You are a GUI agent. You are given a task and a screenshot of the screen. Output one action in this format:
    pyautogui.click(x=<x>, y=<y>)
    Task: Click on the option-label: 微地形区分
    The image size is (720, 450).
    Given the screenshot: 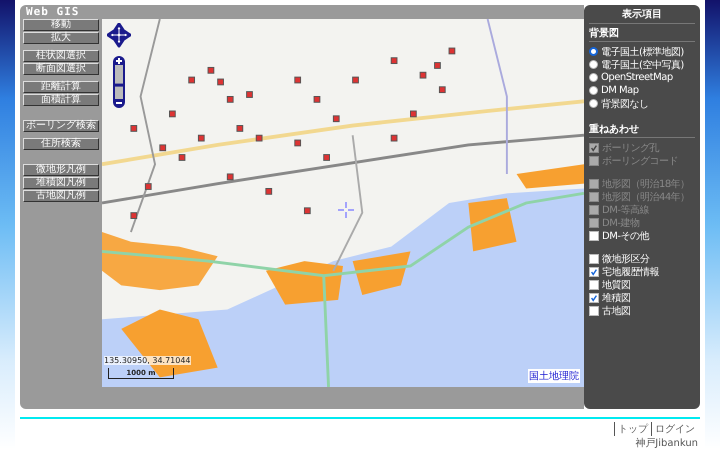 What is the action you would take?
    pyautogui.click(x=626, y=259)
    